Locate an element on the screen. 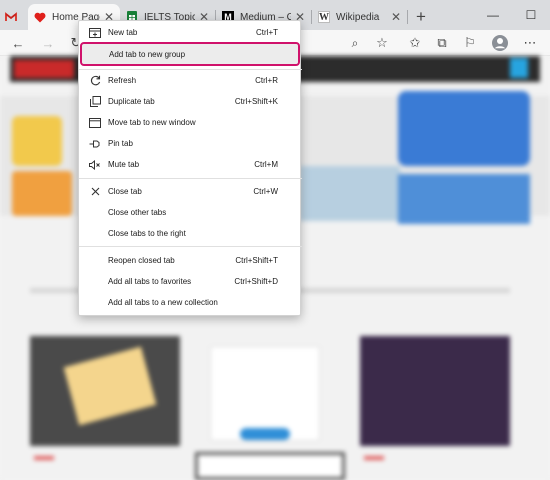 The image size is (550, 480). menu-item-new-tab: New tab Ctrl+T is located at coordinates (190, 32).